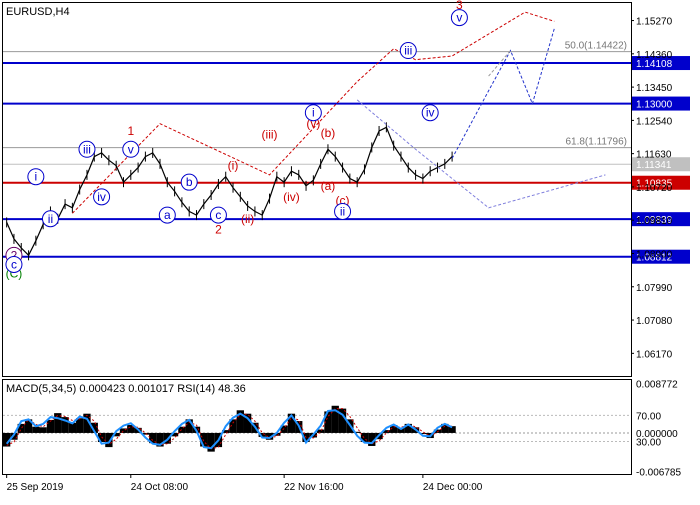  I want to click on price-tick-label: 1.12540, so click(654, 121).